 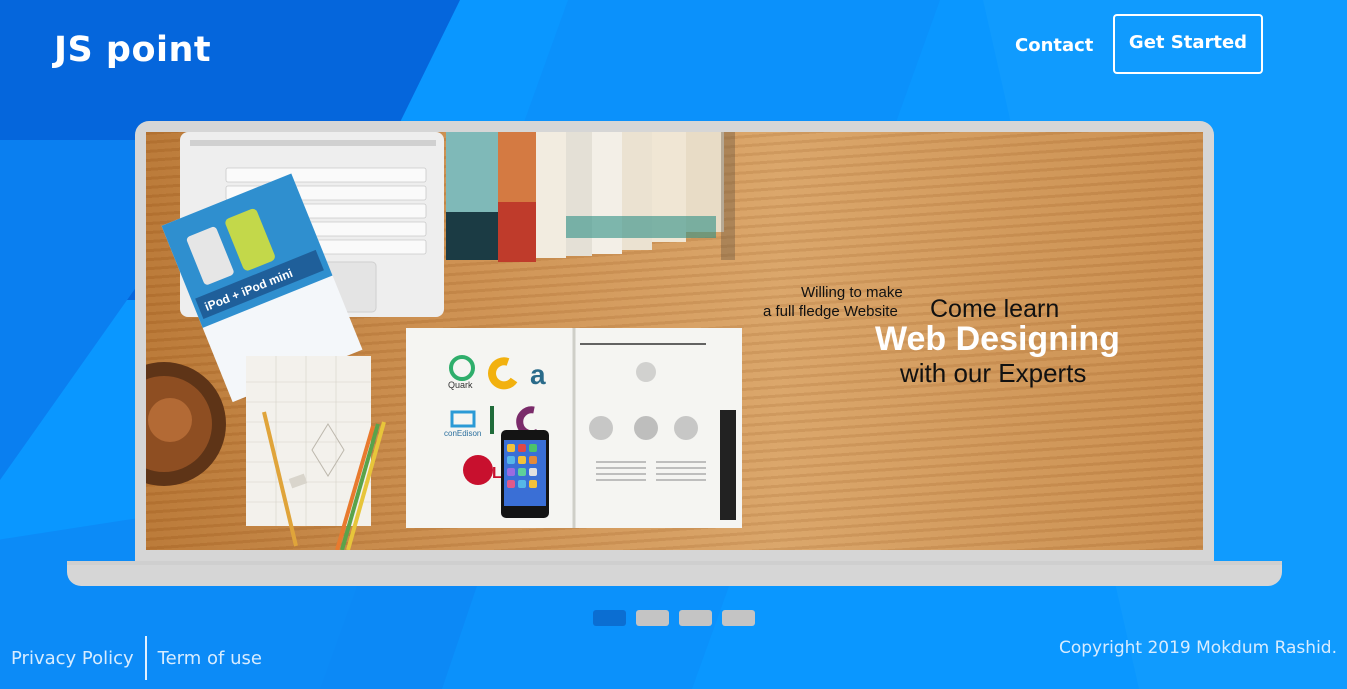 What do you see at coordinates (852, 292) in the screenshot?
I see `caption-line-1: Willing to make` at bounding box center [852, 292].